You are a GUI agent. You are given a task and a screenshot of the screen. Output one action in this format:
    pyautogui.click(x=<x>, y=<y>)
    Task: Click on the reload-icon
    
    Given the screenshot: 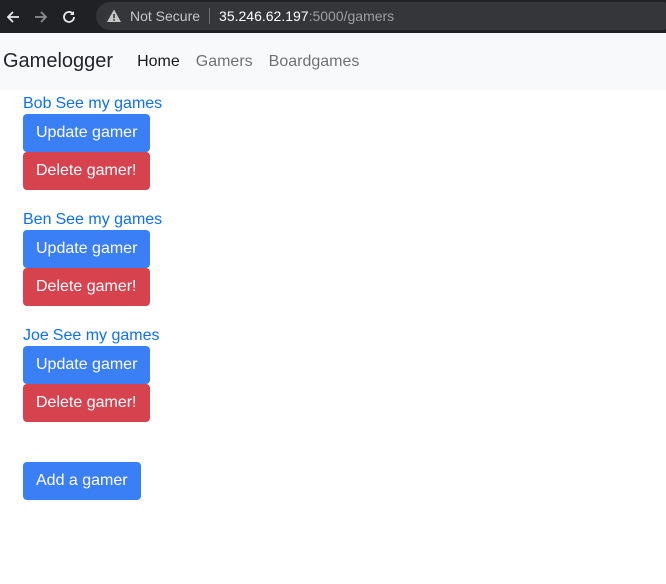 What is the action you would take?
    pyautogui.click(x=69, y=16)
    